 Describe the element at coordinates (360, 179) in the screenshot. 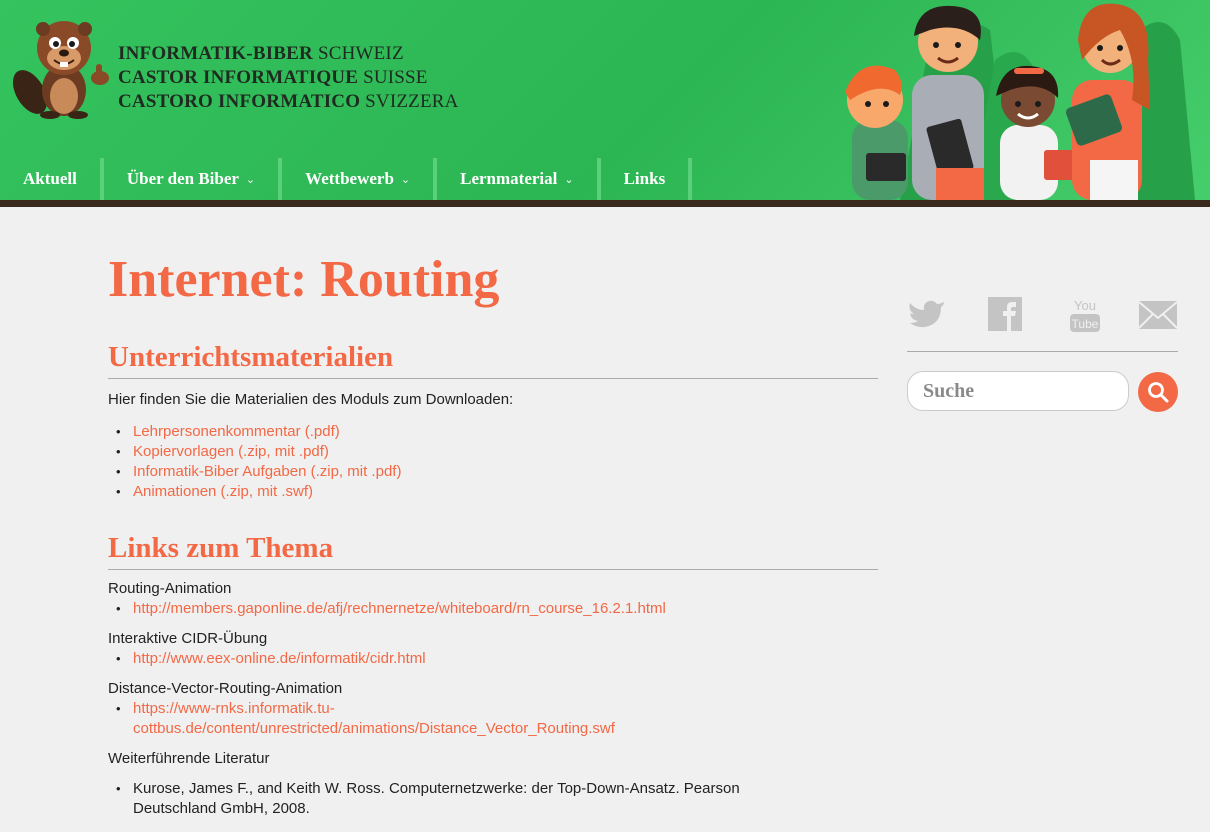

I see `nav-item-wettbewerb: Wettbewerb ⌄` at that location.